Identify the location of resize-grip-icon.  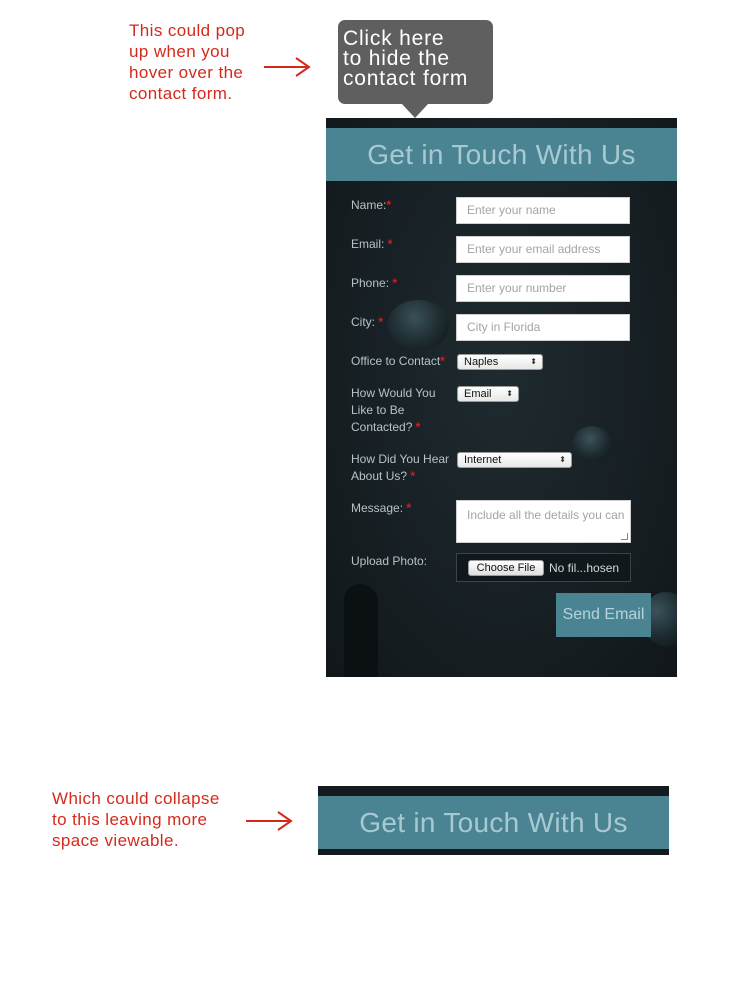
(624, 536).